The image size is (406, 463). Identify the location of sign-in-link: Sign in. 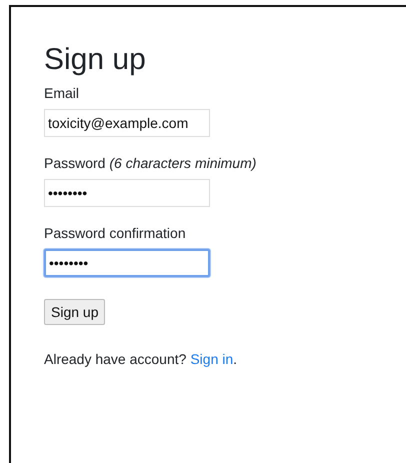
(212, 359).